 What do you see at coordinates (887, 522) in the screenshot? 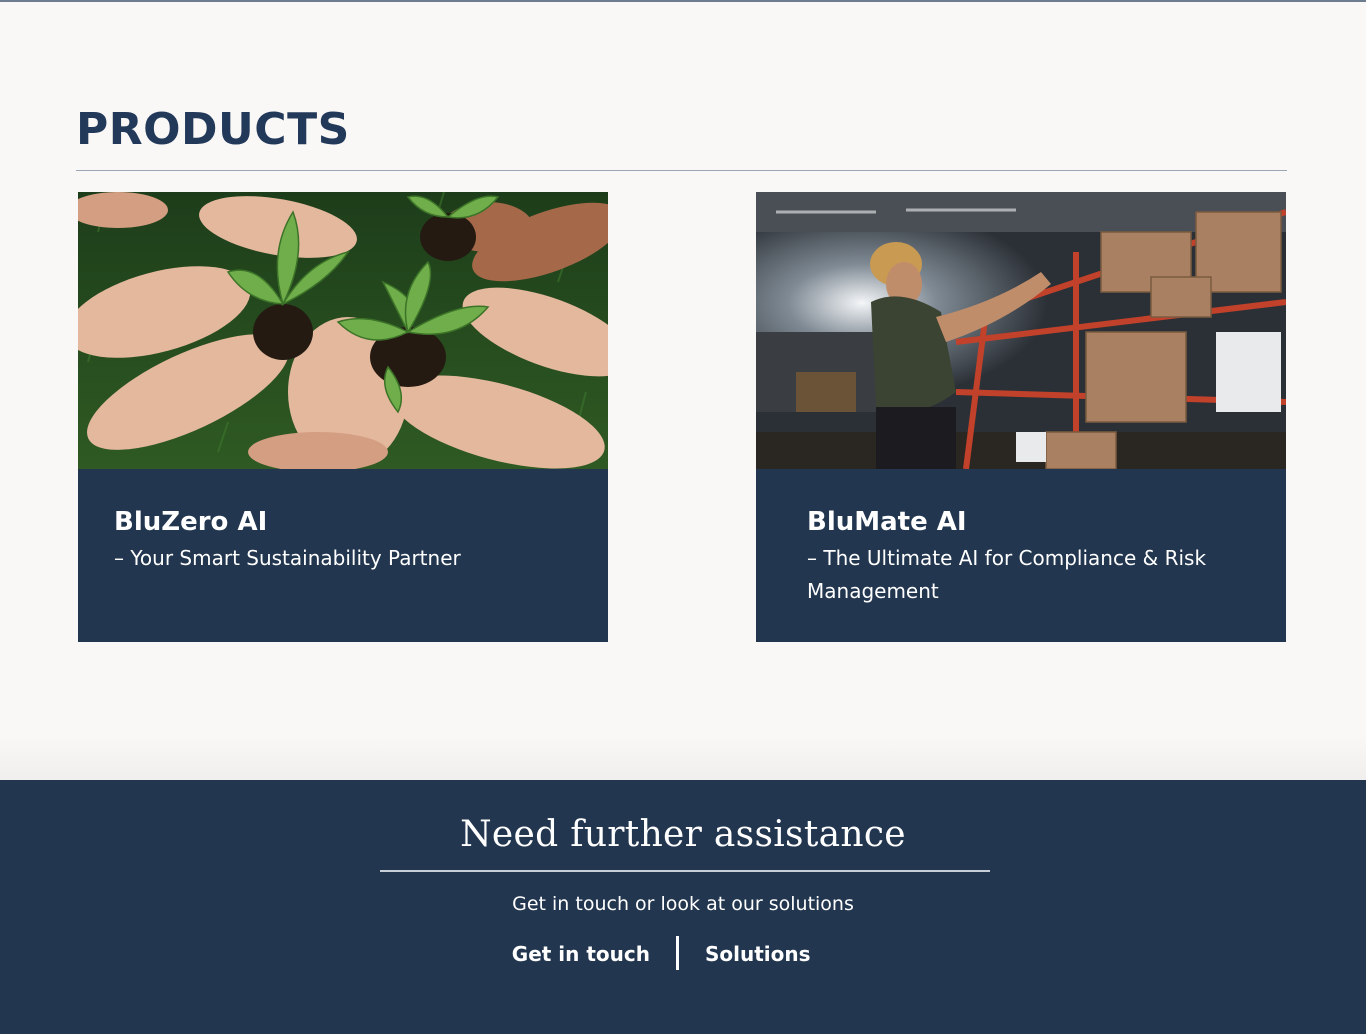
I see `product-name: BluMate AI` at bounding box center [887, 522].